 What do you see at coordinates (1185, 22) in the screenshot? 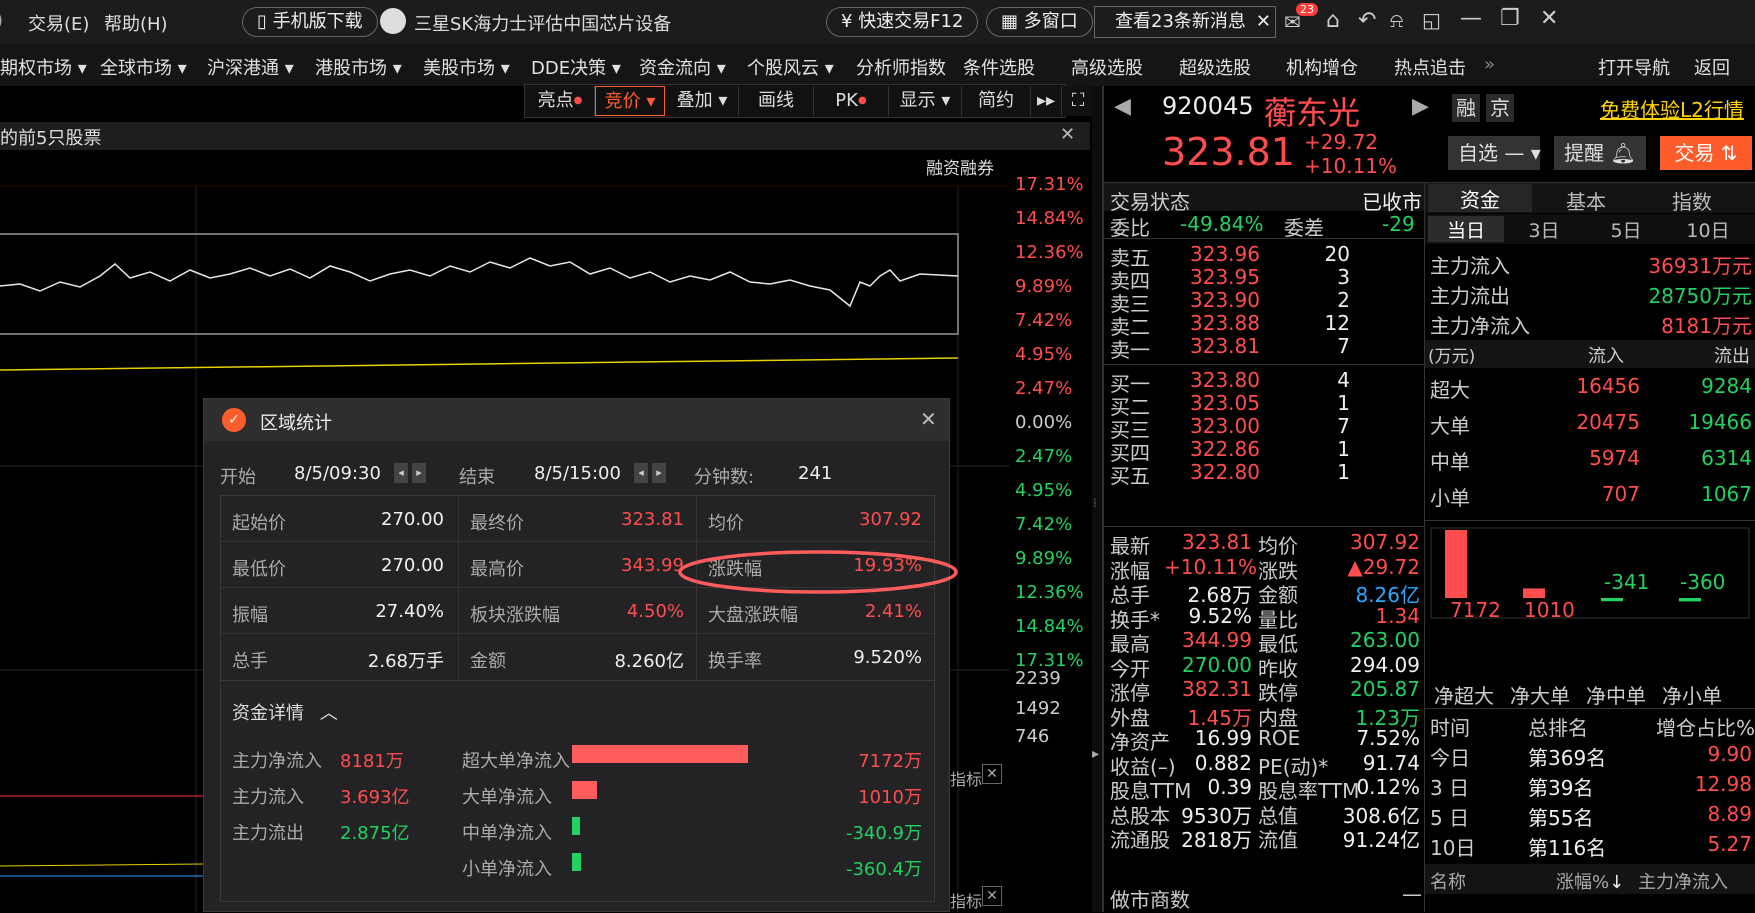
I see `new-messages-box: 查看23条新消息 ✕` at bounding box center [1185, 22].